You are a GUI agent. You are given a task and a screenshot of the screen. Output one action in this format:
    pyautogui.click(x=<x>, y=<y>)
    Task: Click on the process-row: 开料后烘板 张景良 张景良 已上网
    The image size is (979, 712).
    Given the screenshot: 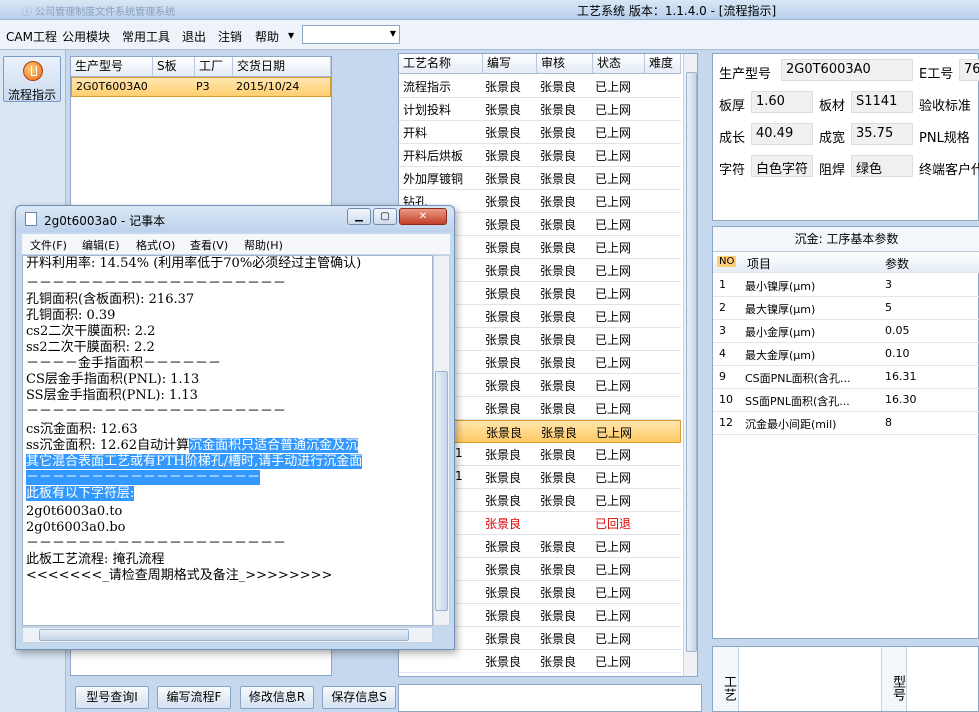 What is the action you would take?
    pyautogui.click(x=540, y=155)
    